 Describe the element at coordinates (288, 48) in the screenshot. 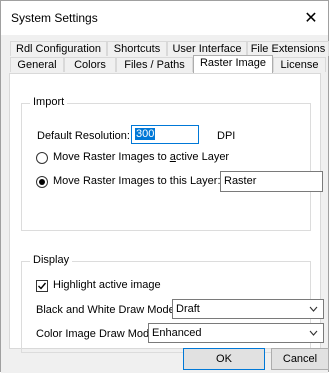

I see `tab-file-extensions: File Extensions` at that location.